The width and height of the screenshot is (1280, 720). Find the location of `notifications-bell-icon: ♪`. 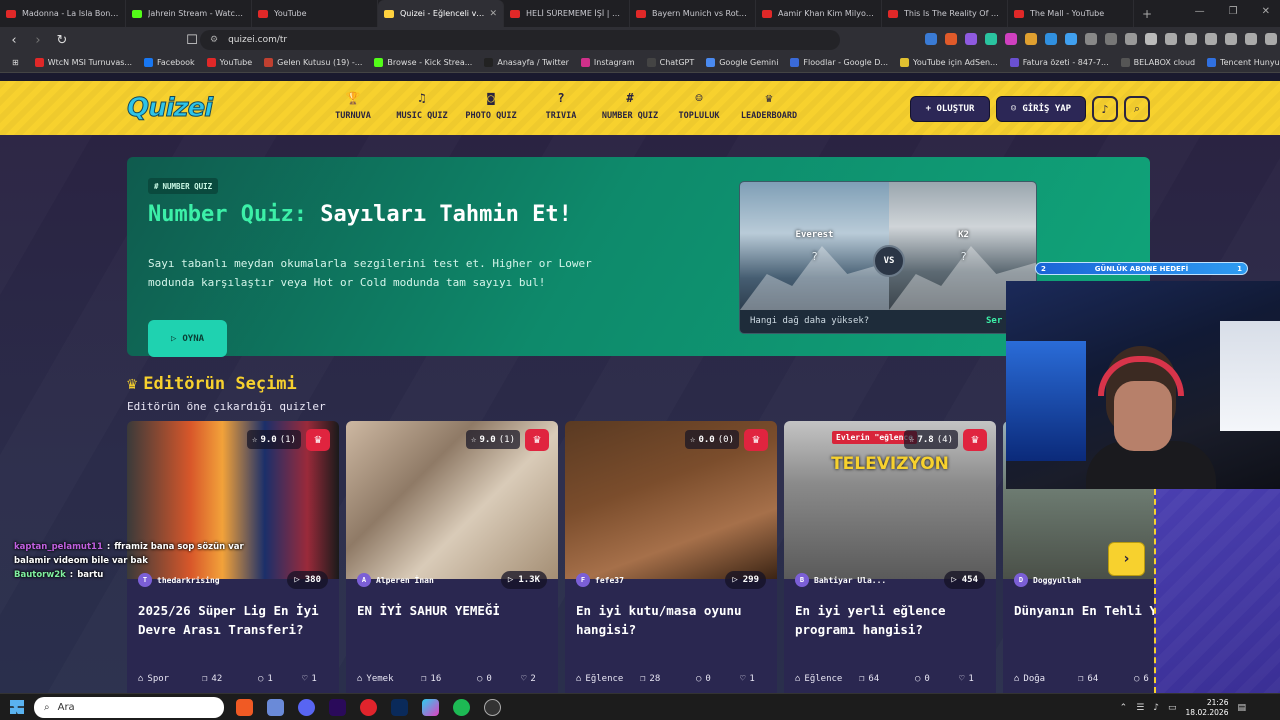

notifications-bell-icon: ♪ is located at coordinates (1105, 109).